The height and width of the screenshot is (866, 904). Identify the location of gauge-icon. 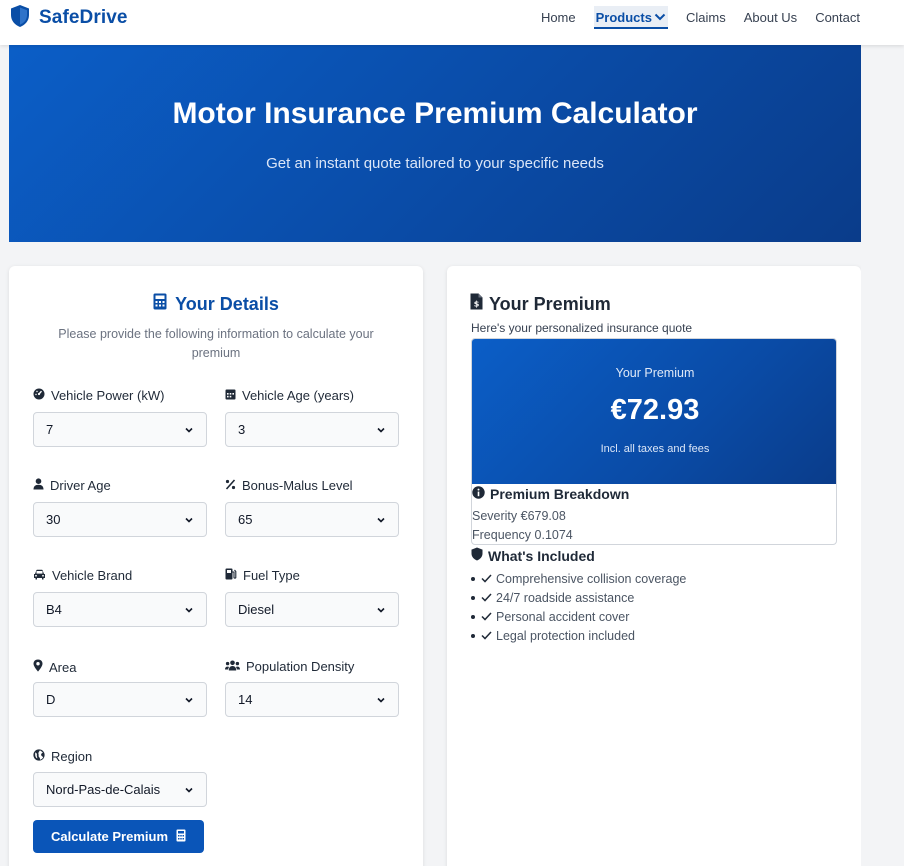
(39, 395).